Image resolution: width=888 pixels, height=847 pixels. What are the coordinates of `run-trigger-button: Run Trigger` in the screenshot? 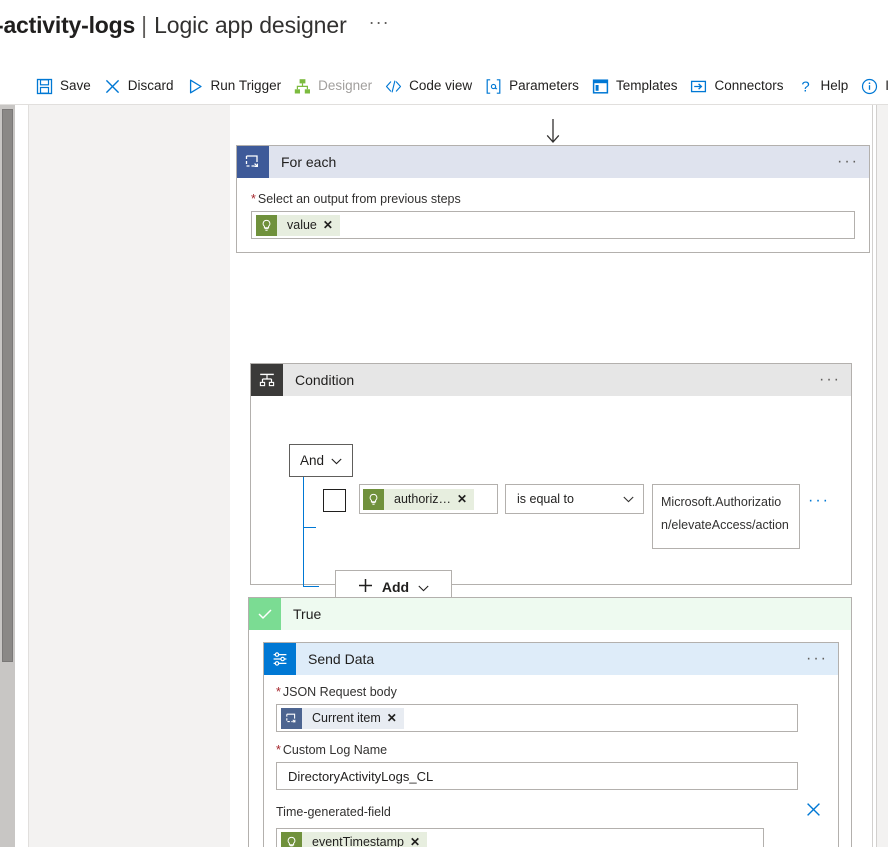 It's located at (237, 86).